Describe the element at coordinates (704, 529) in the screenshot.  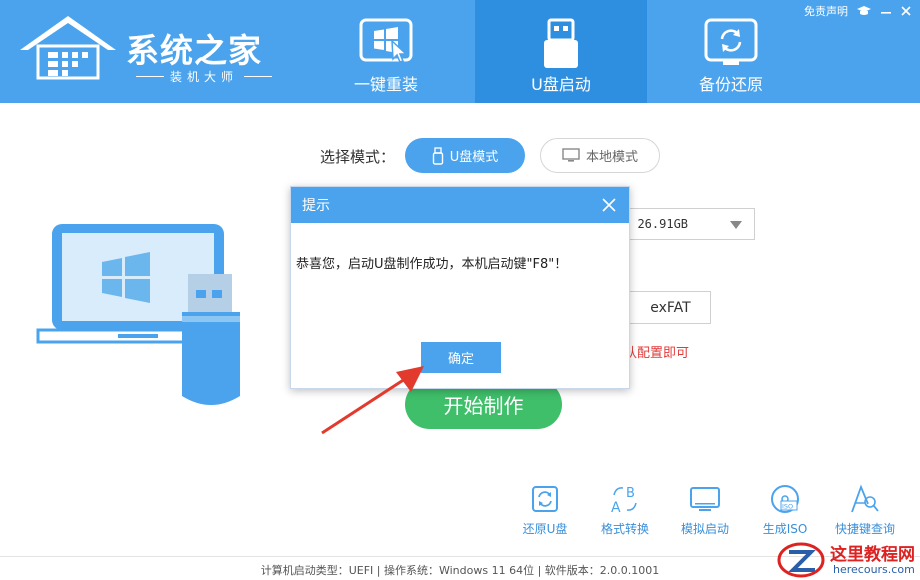
I see `tool-label: 模拟启动` at that location.